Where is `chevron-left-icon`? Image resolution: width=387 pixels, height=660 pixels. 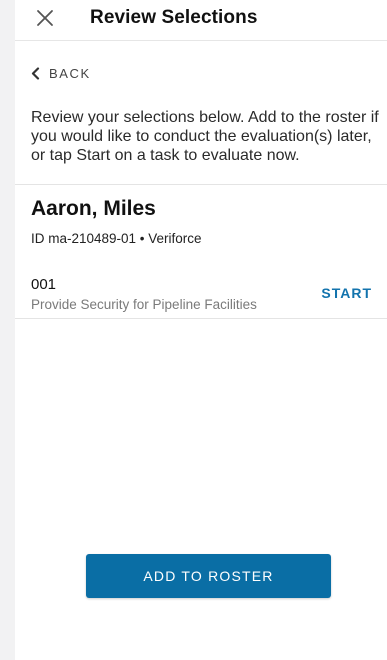
chevron-left-icon is located at coordinates (40, 73).